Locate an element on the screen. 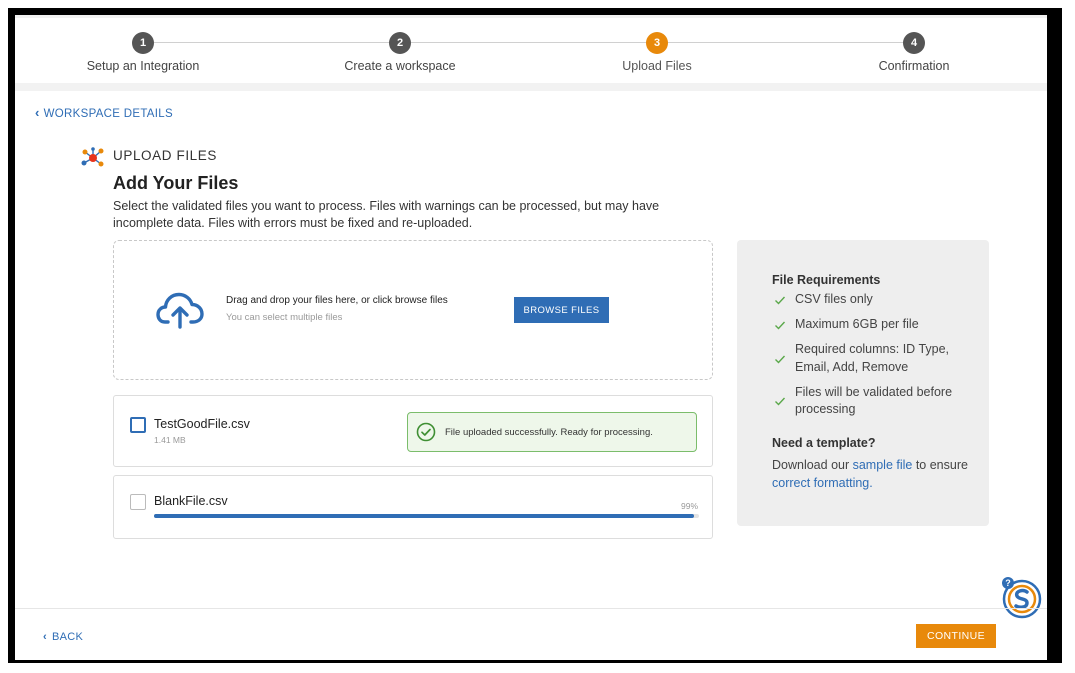 The height and width of the screenshot is (673, 1075). file-card: BlankFile.csv 99% is located at coordinates (413, 507).